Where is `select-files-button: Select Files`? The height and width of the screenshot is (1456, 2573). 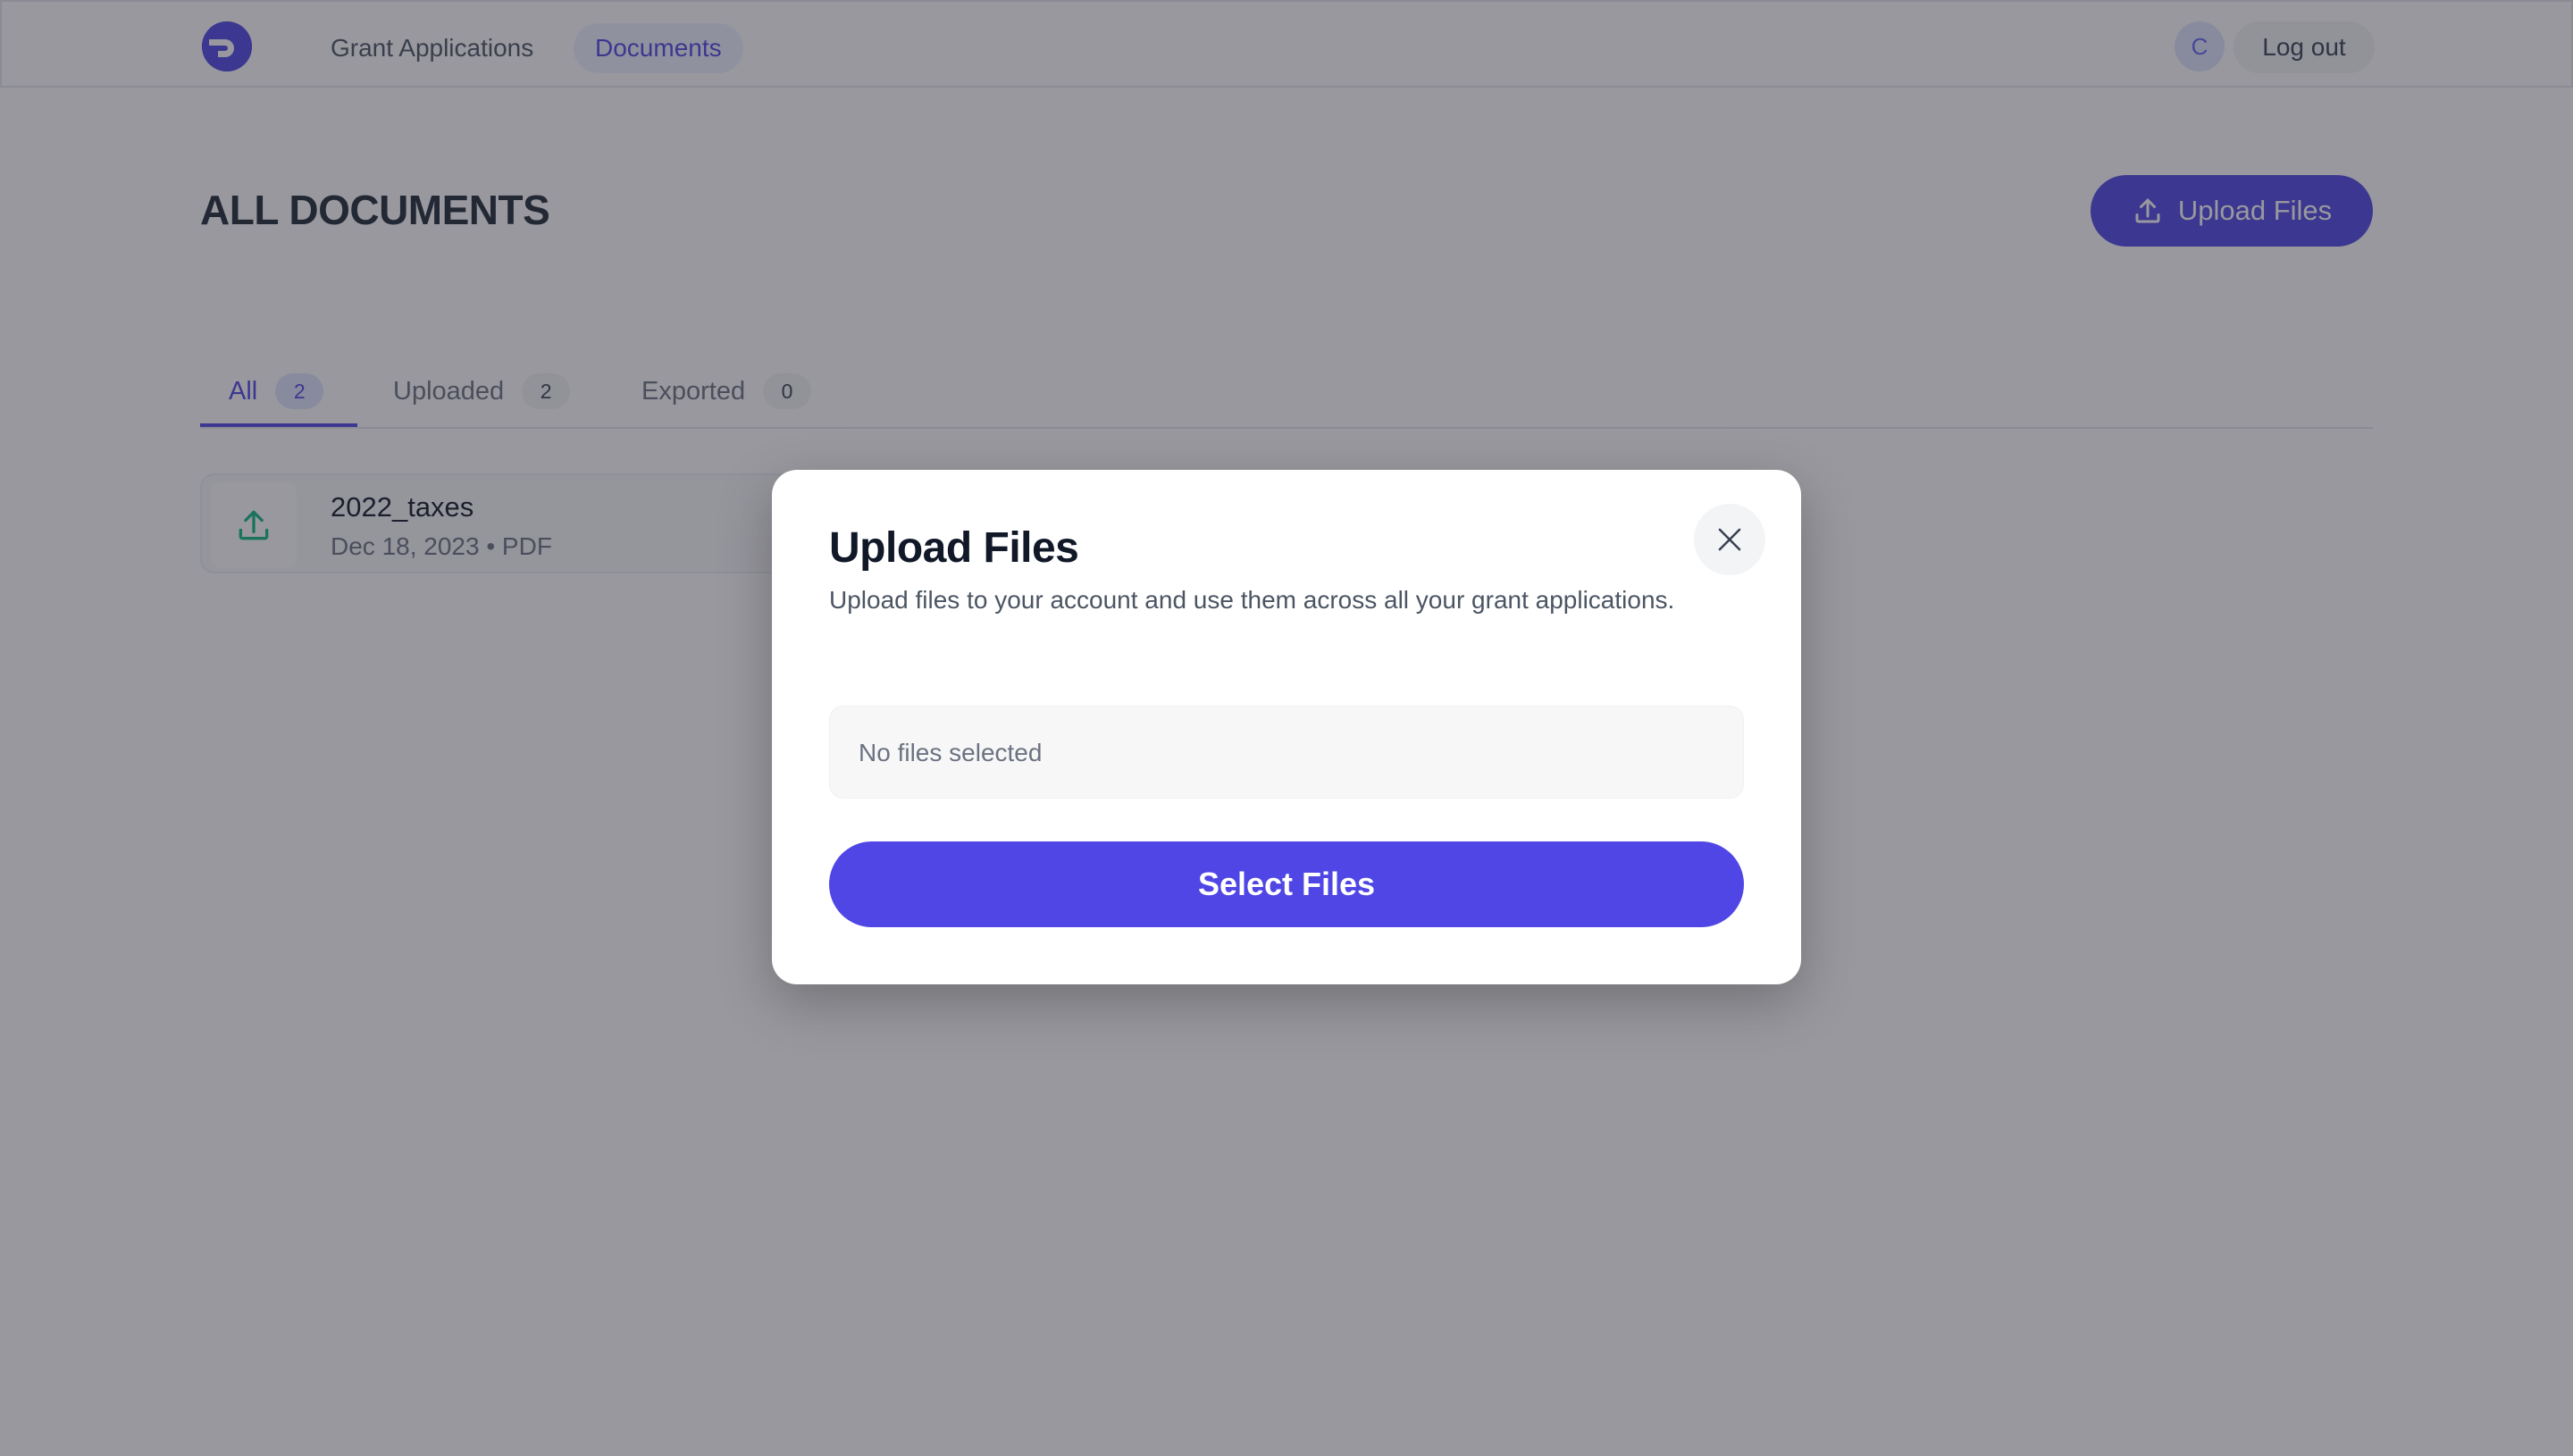
select-files-button: Select Files is located at coordinates (1286, 884).